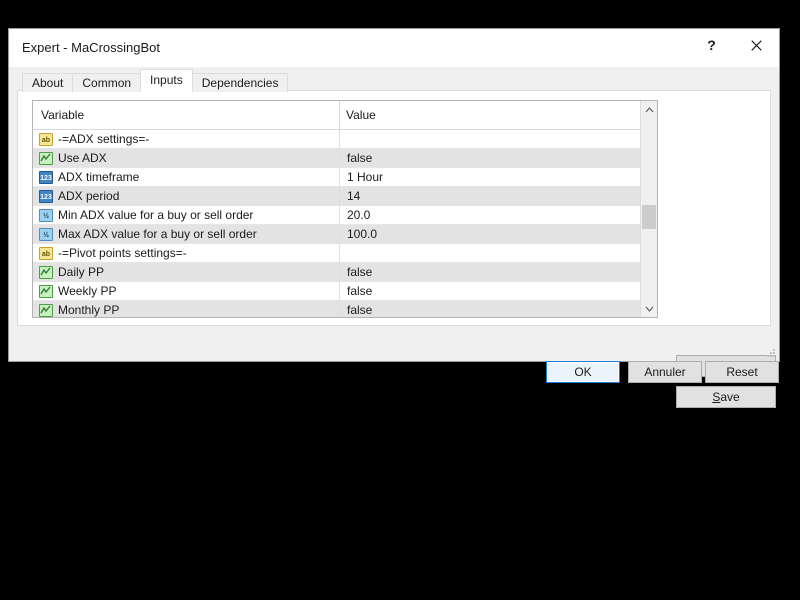 Image resolution: width=800 pixels, height=600 pixels. I want to click on table-row: Monthly PP false, so click(336, 309).